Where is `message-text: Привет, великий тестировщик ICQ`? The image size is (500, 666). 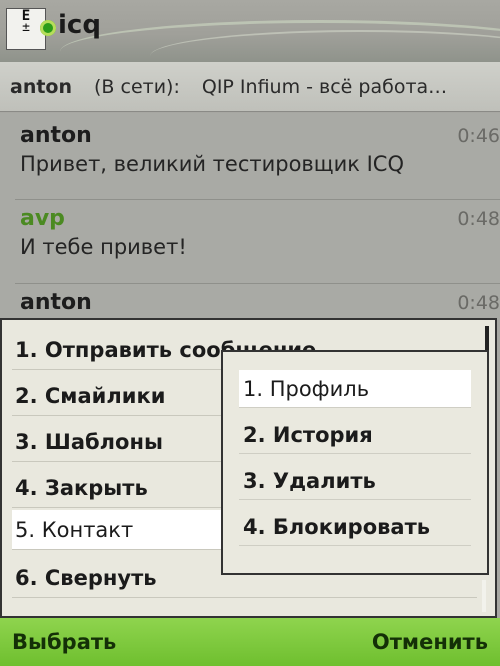 message-text: Привет, великий тестировщик ICQ is located at coordinates (212, 164).